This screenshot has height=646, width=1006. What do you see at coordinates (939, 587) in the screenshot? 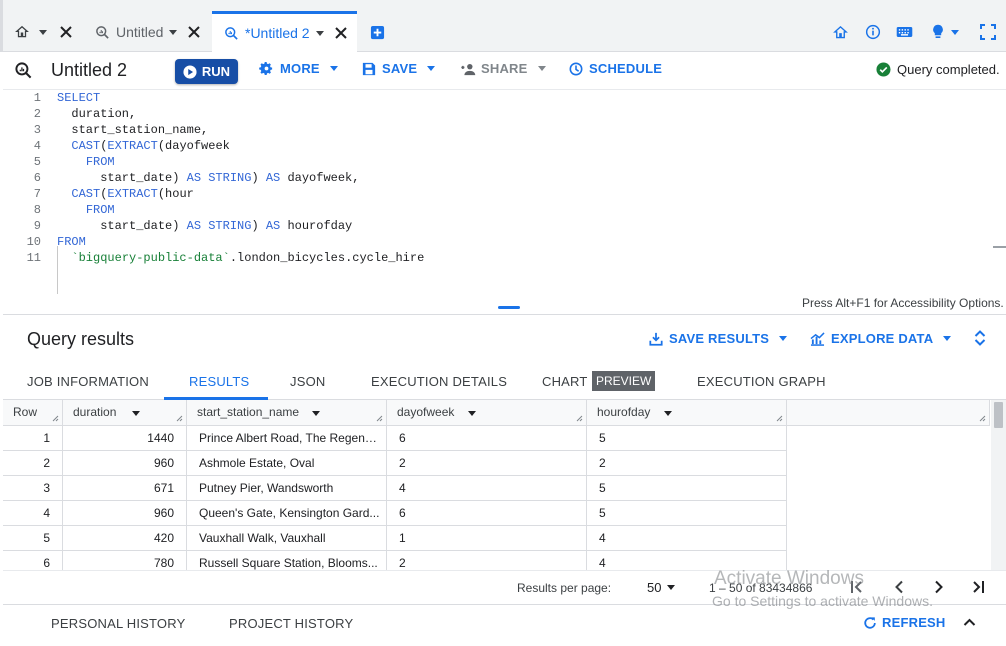
I see `next-page-icon` at bounding box center [939, 587].